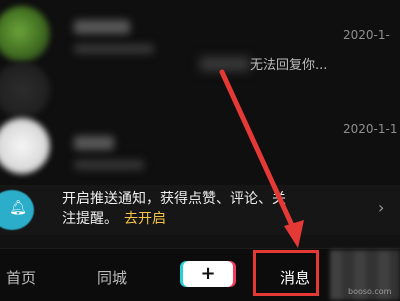  What do you see at coordinates (261, 158) in the screenshot?
I see `annotation-arrow` at bounding box center [261, 158].